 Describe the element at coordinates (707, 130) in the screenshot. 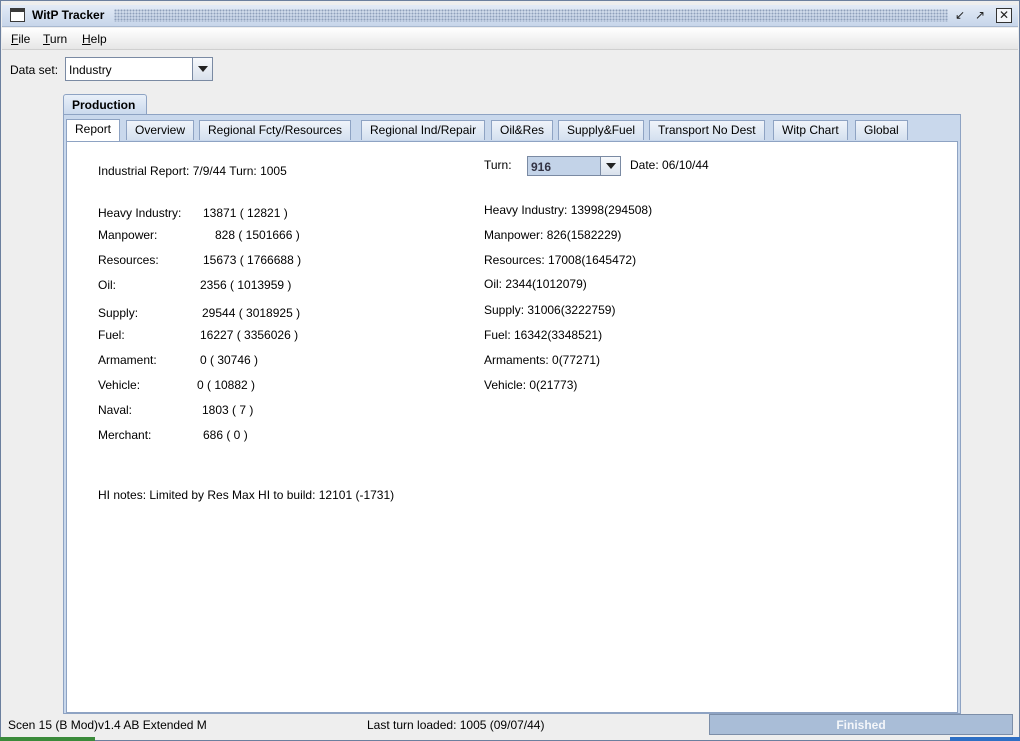

I see `tab-transport-no-dest: Transport No Dest` at that location.